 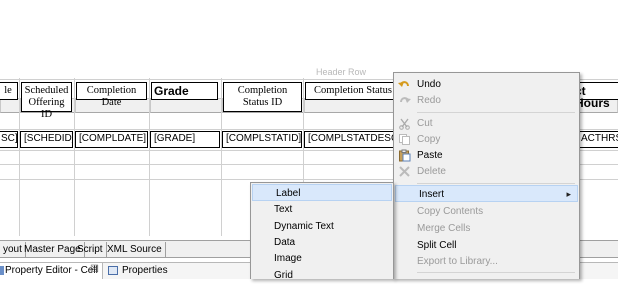 What do you see at coordinates (46, 101) in the screenshot?
I see `header-cell: Scheduled Offering ID` at bounding box center [46, 101].